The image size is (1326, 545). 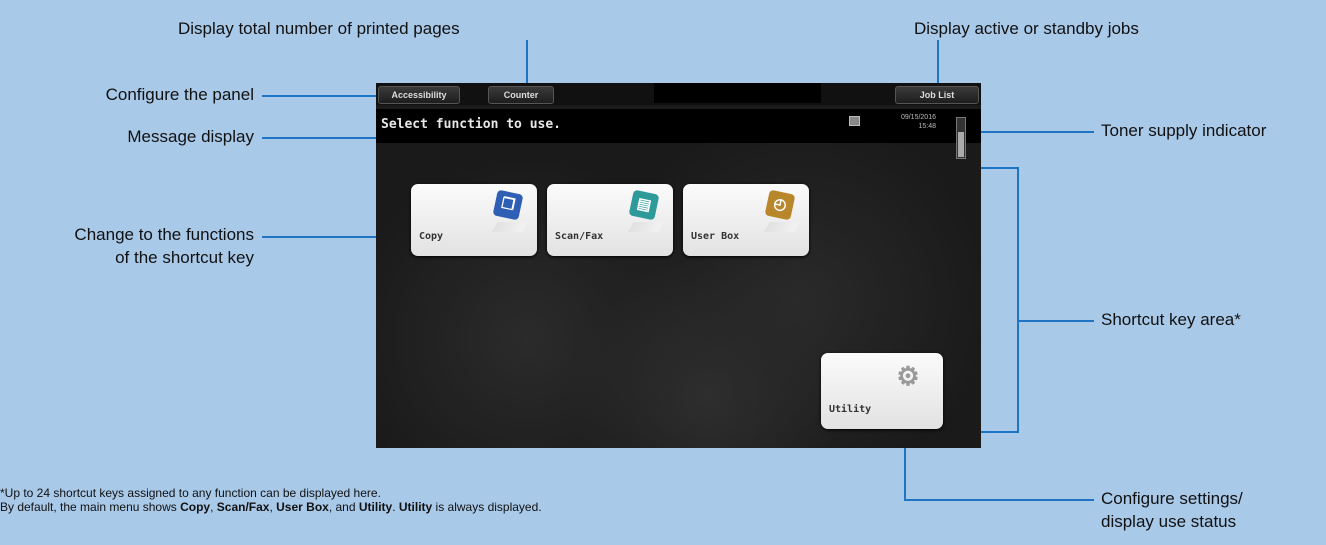 I want to click on status-icon, so click(x=854, y=121).